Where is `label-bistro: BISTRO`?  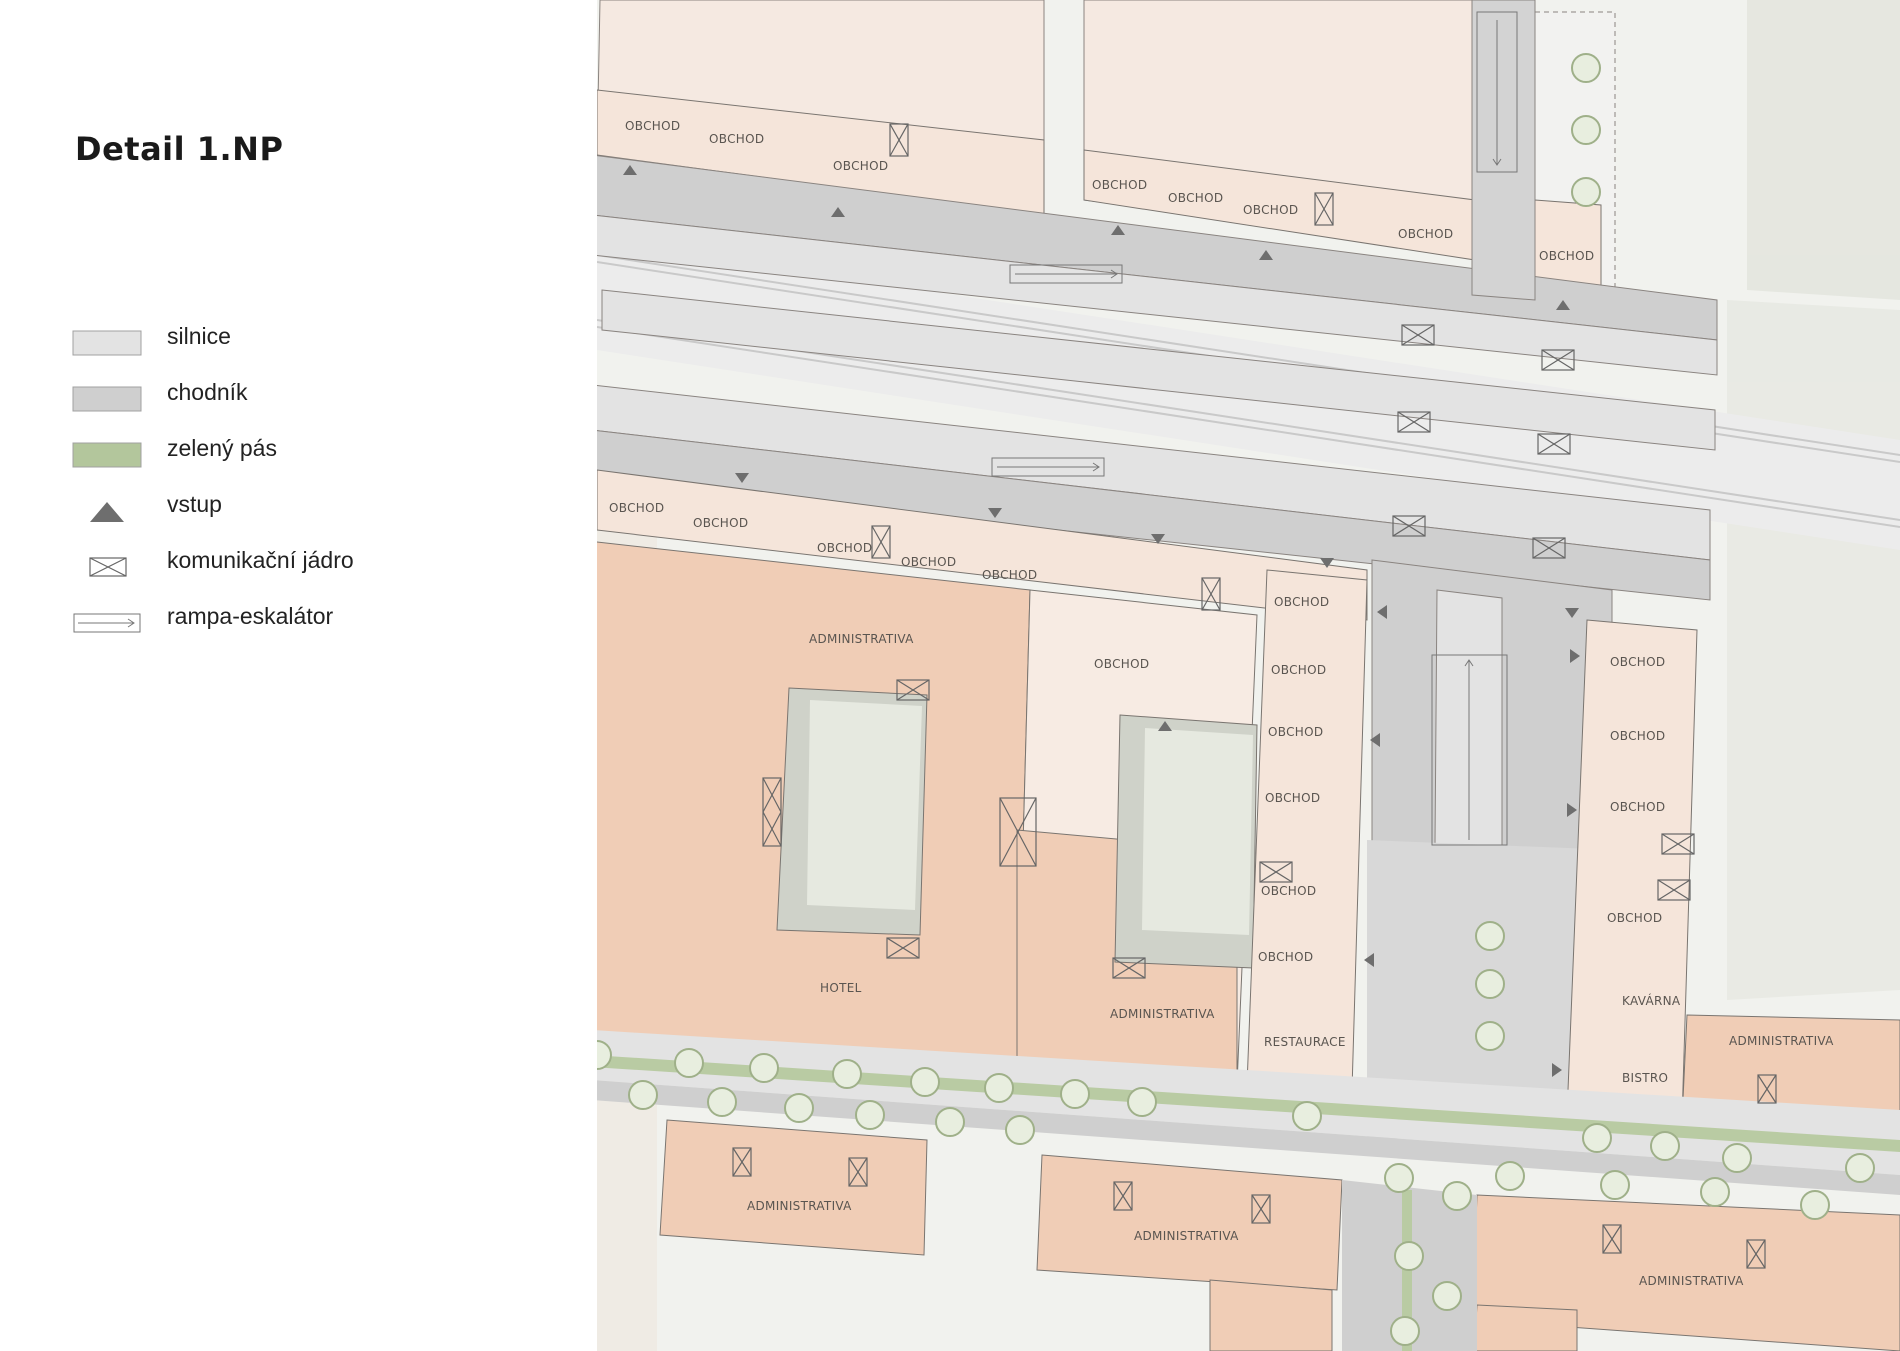
label-bistro: BISTRO is located at coordinates (1645, 1078).